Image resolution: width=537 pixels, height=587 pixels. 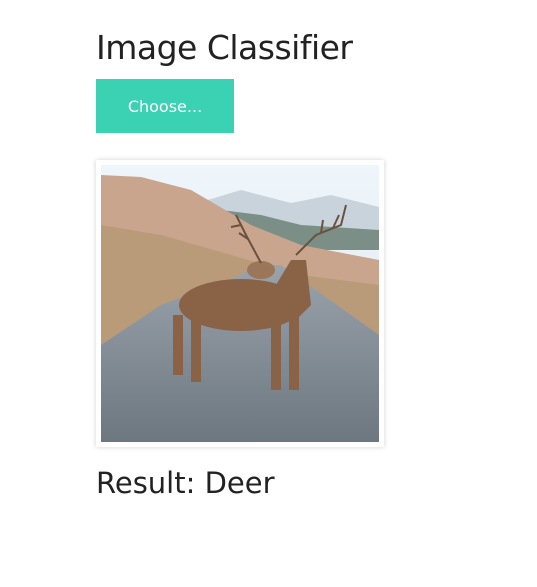 I want to click on result-label: Result: Deer, so click(x=185, y=483).